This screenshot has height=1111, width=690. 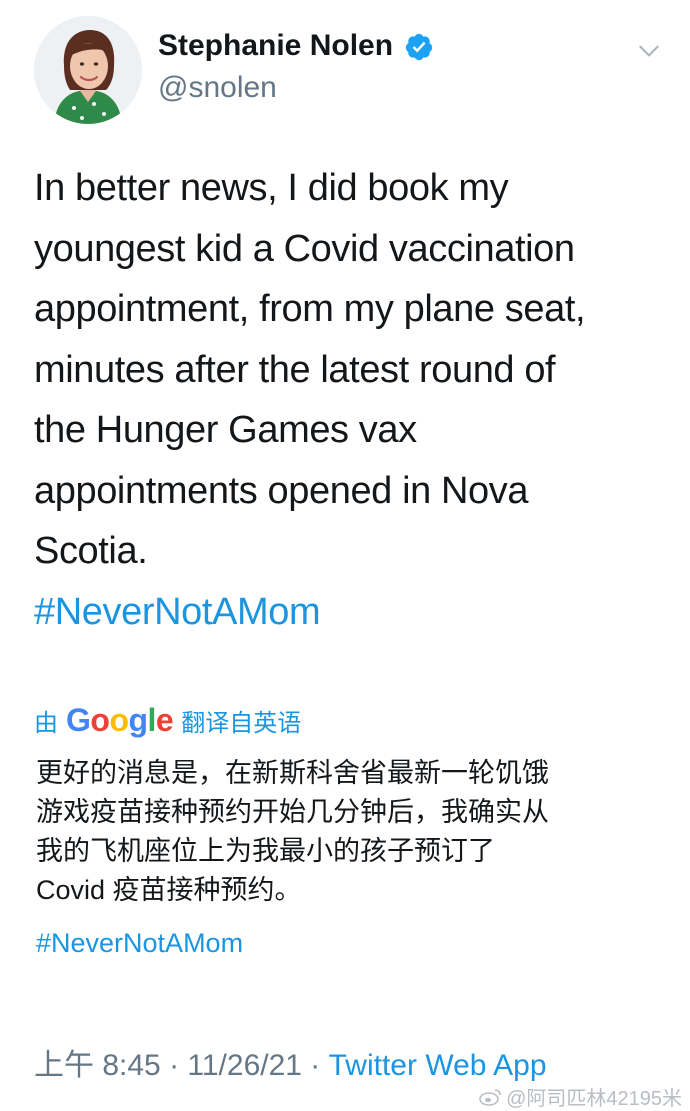 What do you see at coordinates (295, 369) in the screenshot?
I see `tweet-text-line: minutes after the latest round of` at bounding box center [295, 369].